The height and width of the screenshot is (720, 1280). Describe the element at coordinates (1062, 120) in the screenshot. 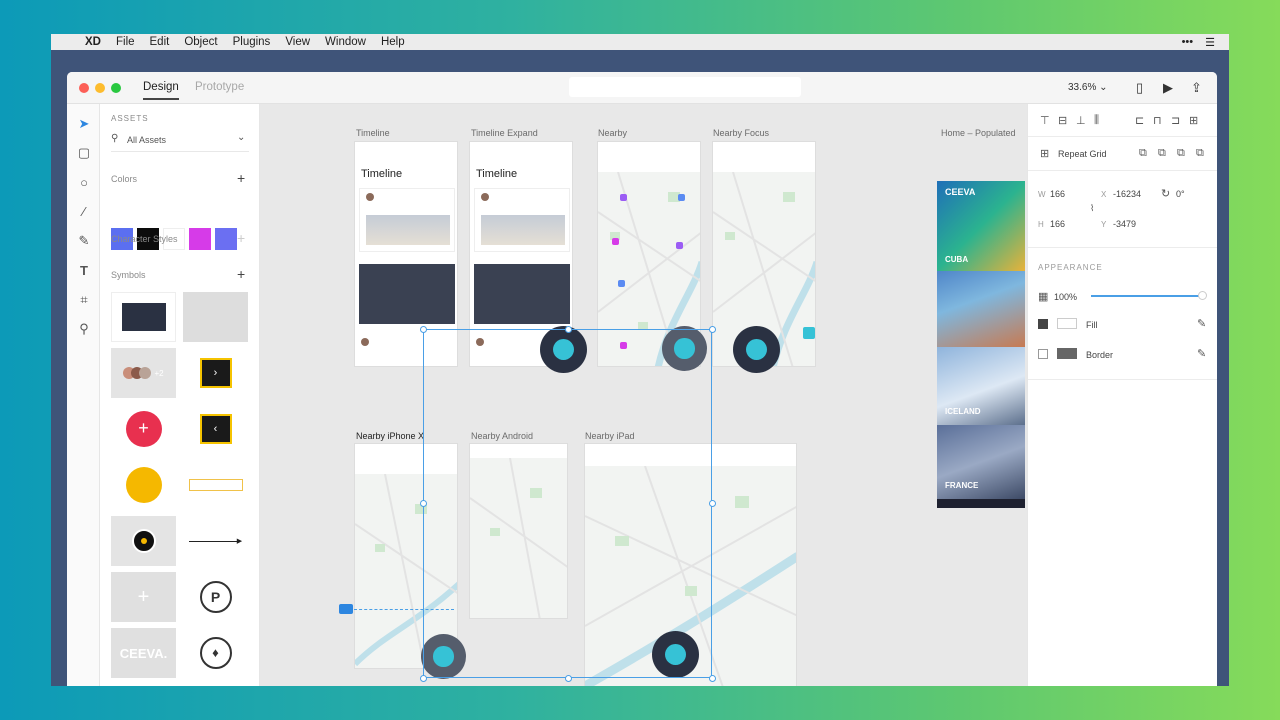

I see `align-middle-icon: ⊟` at that location.